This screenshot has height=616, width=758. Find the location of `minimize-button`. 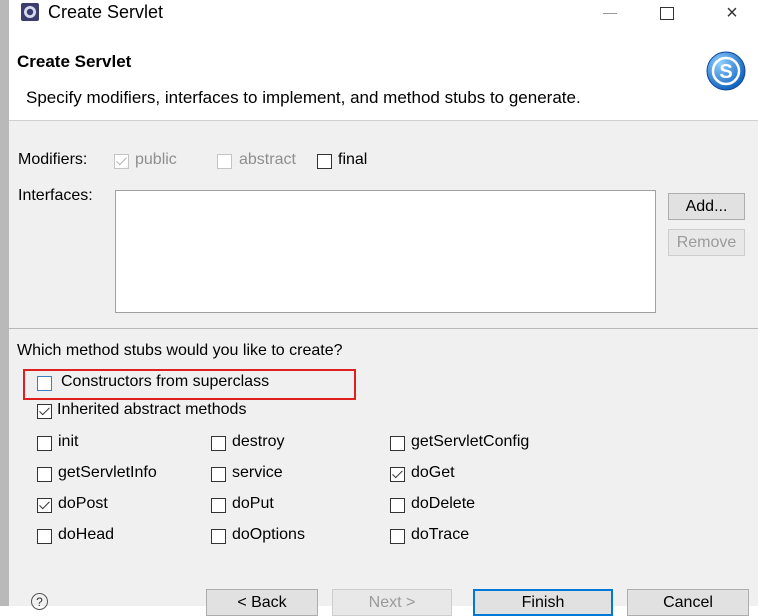

minimize-button is located at coordinates (610, 13).